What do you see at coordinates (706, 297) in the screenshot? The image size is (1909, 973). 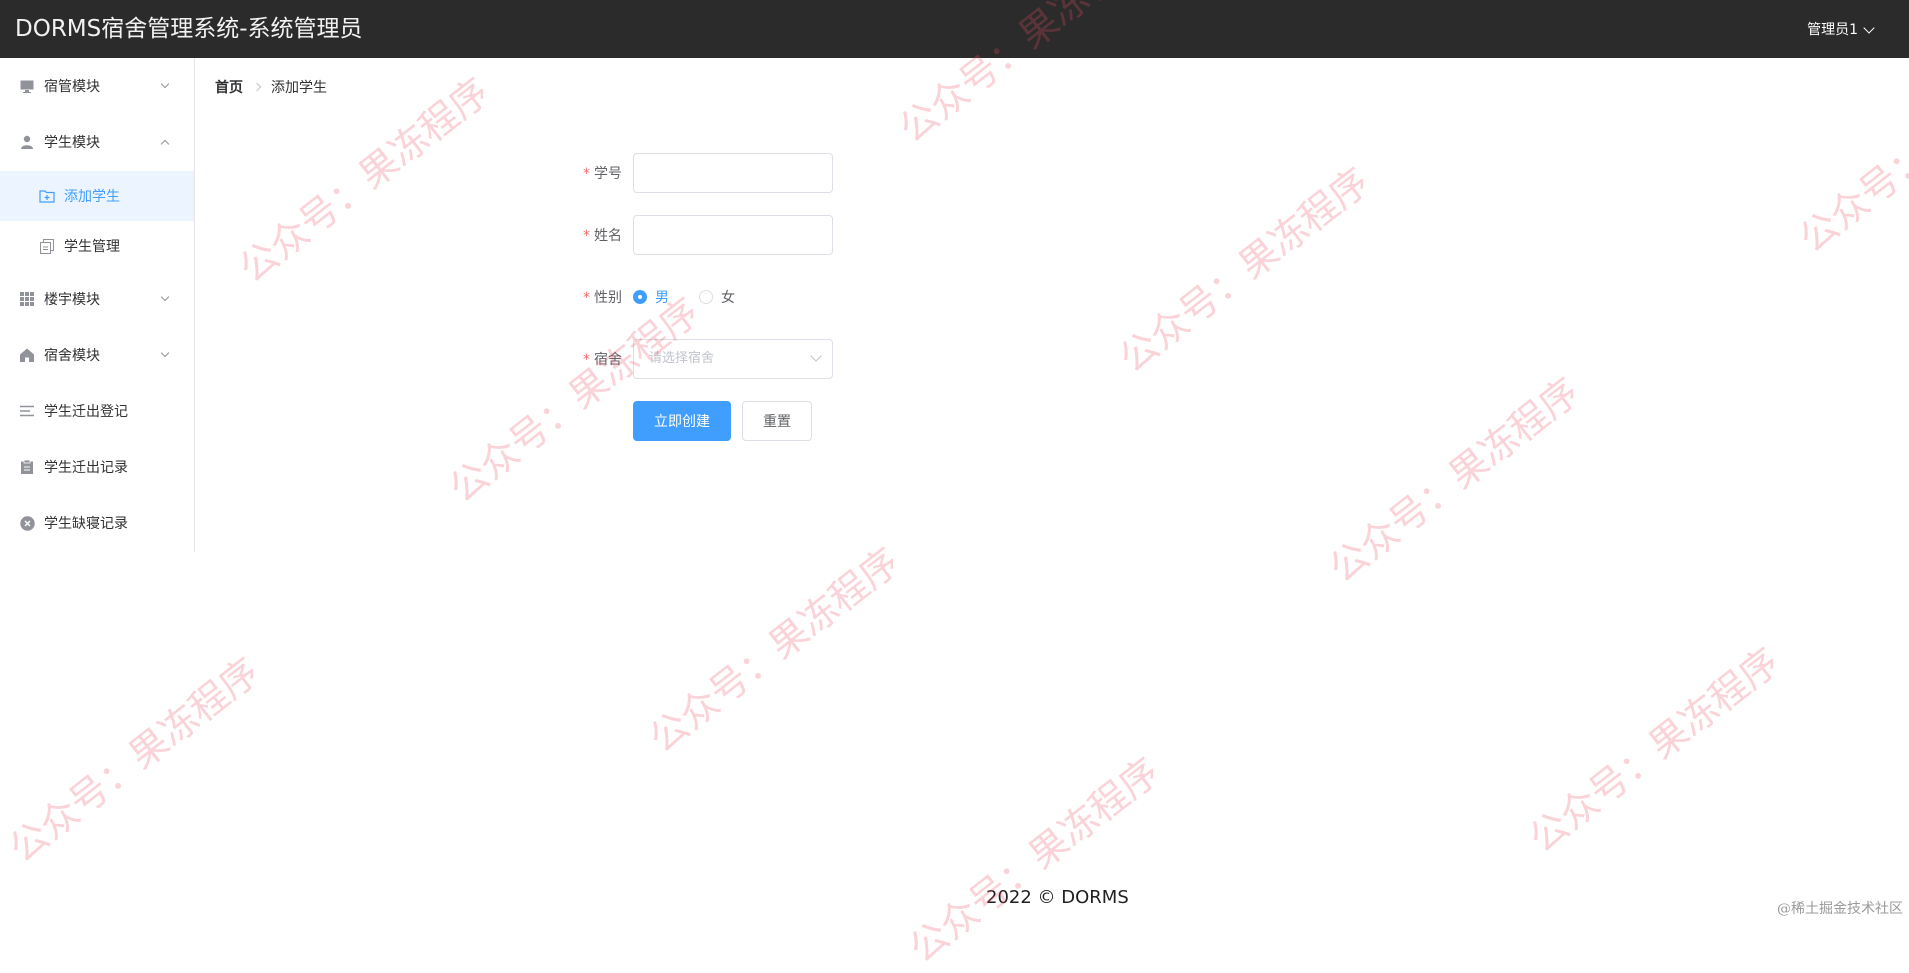 I see `radio-unchecked-icon` at bounding box center [706, 297].